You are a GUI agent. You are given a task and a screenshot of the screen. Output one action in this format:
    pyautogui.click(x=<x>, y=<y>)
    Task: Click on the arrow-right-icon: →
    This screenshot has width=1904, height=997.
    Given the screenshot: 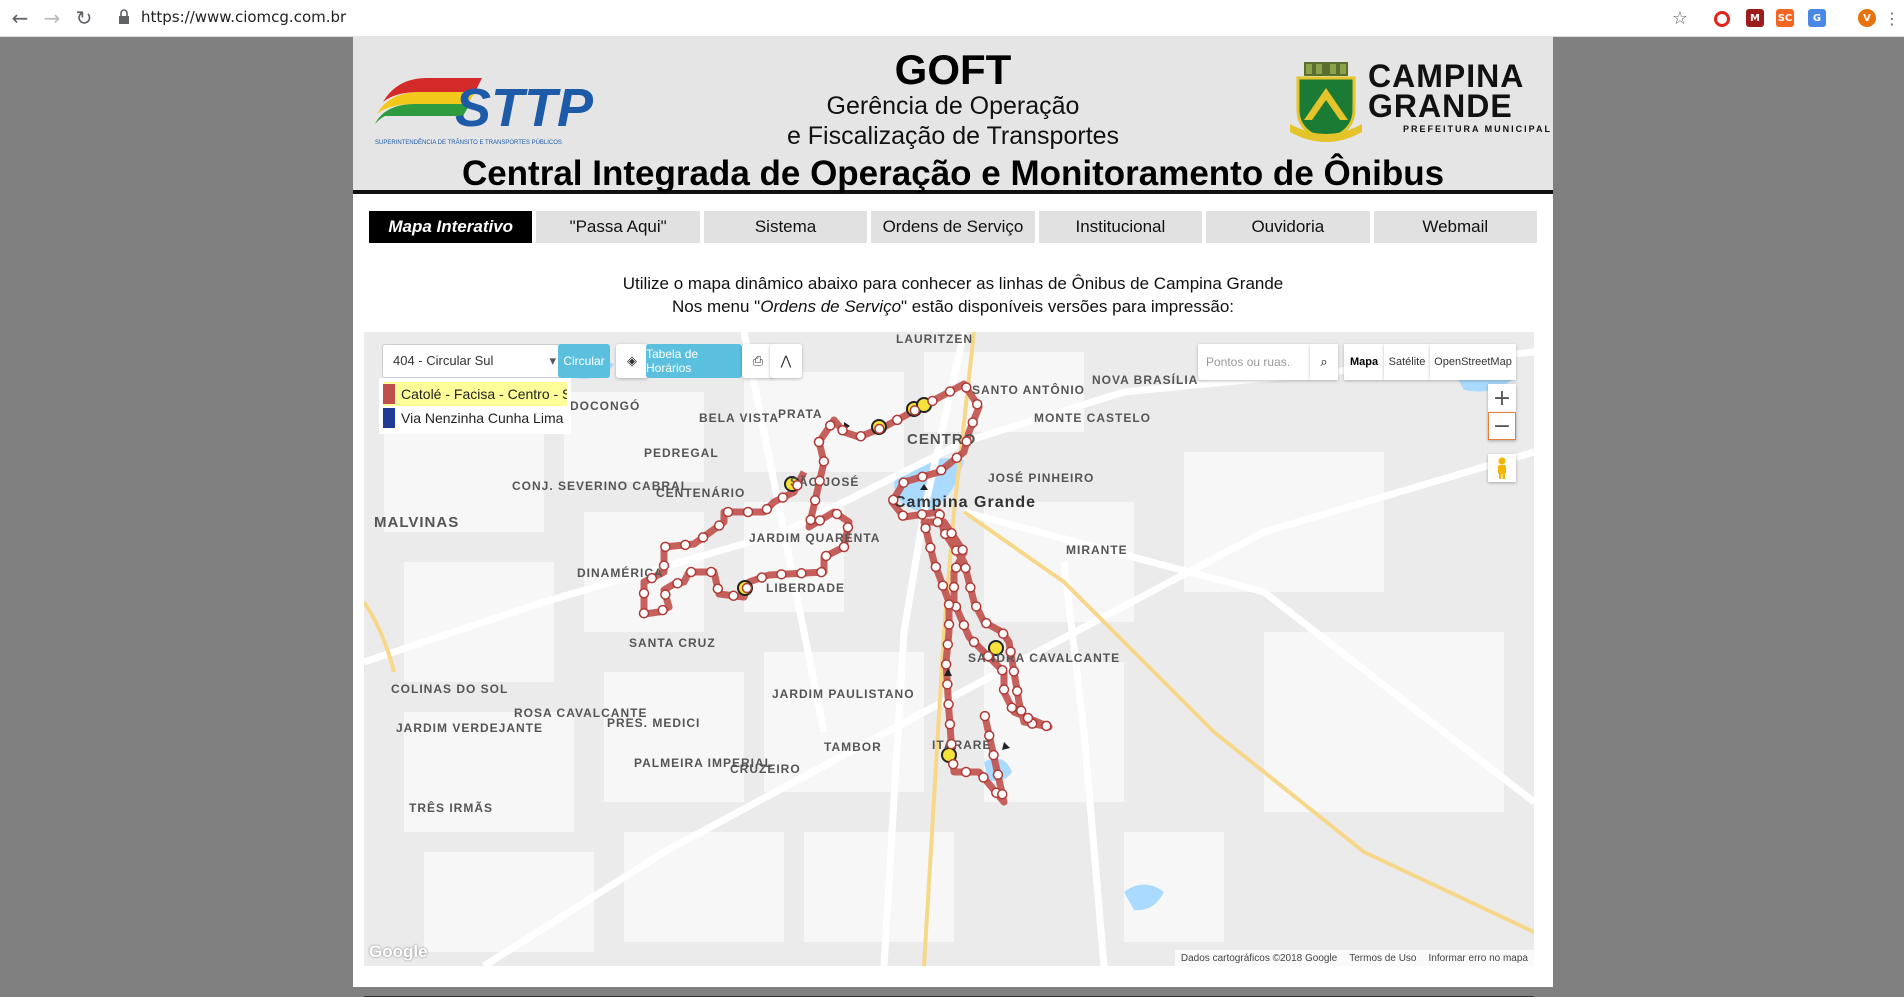 What is the action you would take?
    pyautogui.click(x=52, y=18)
    